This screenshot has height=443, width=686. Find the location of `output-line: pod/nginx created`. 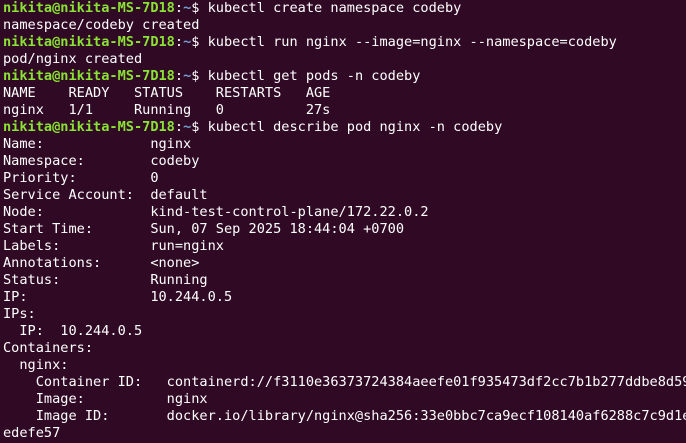

output-line: pod/nginx created is located at coordinates (73, 59).